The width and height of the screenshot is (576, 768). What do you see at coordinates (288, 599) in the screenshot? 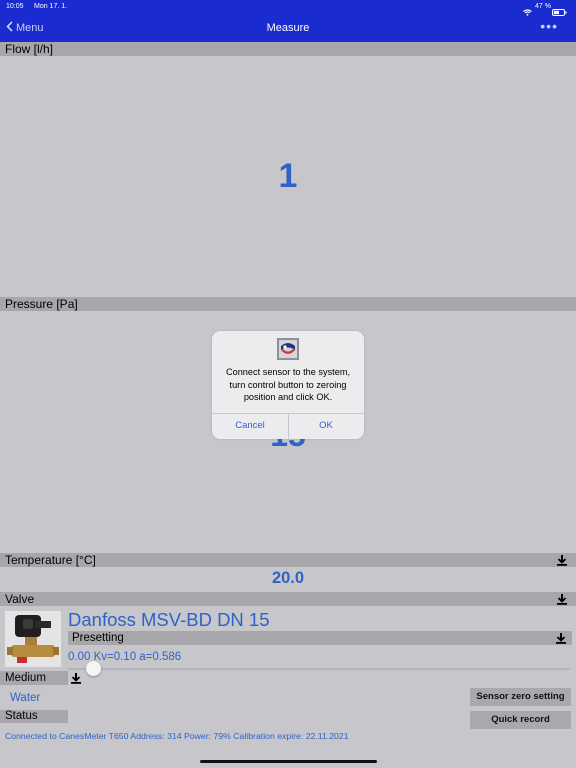
I see `valve-header: Valve` at bounding box center [288, 599].